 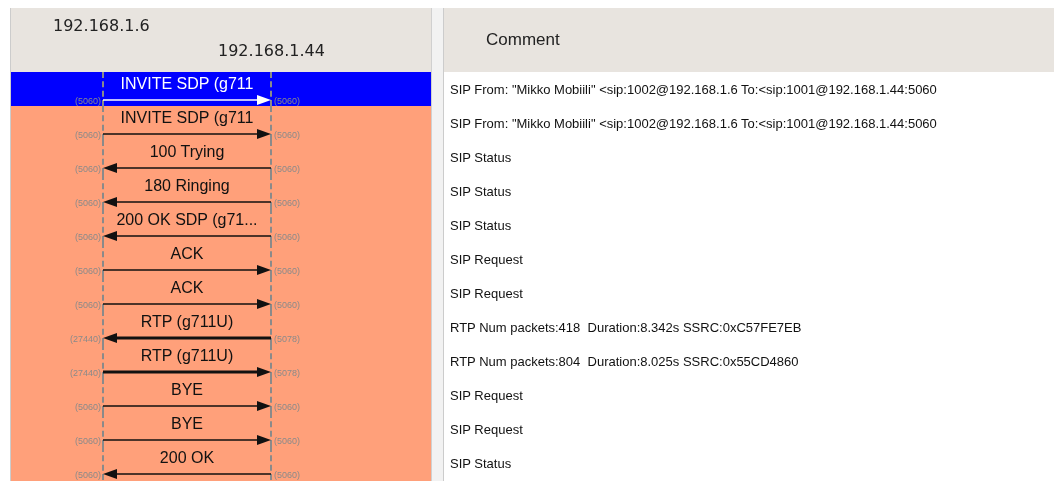 What do you see at coordinates (101, 25) in the screenshot?
I see `host-address: 192.168.1.6` at bounding box center [101, 25].